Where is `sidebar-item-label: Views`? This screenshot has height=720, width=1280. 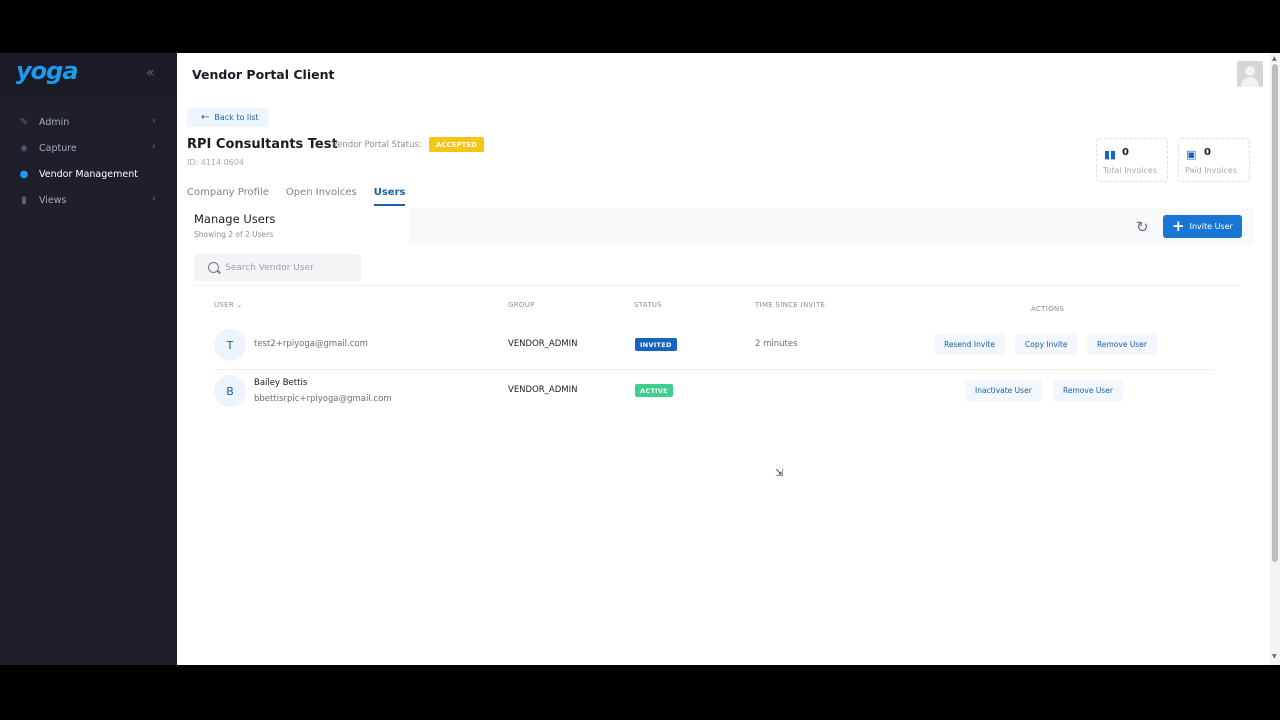 sidebar-item-label: Views is located at coordinates (53, 200).